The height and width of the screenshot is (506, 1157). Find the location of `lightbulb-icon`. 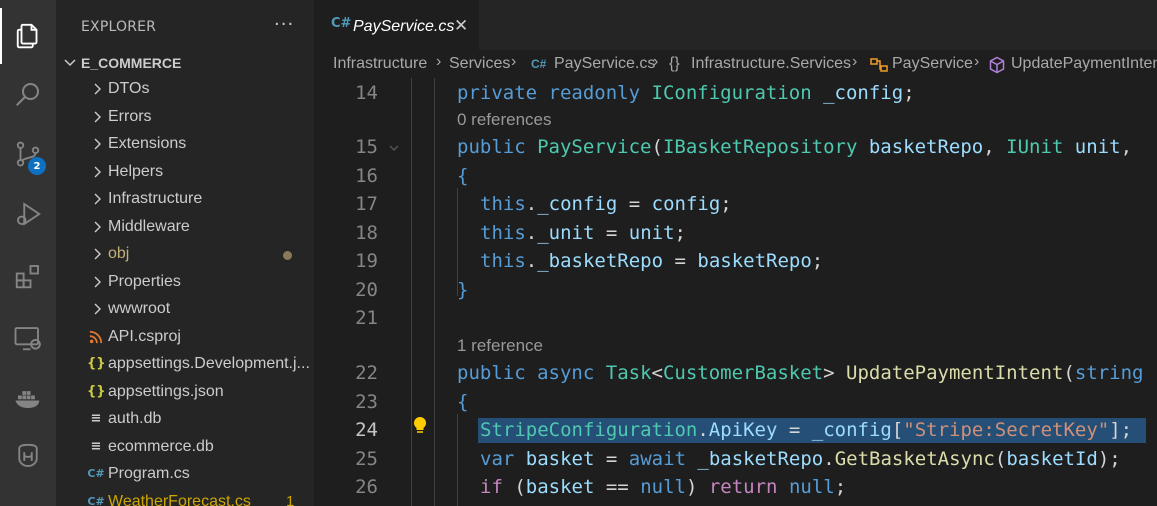

lightbulb-icon is located at coordinates (420, 426).